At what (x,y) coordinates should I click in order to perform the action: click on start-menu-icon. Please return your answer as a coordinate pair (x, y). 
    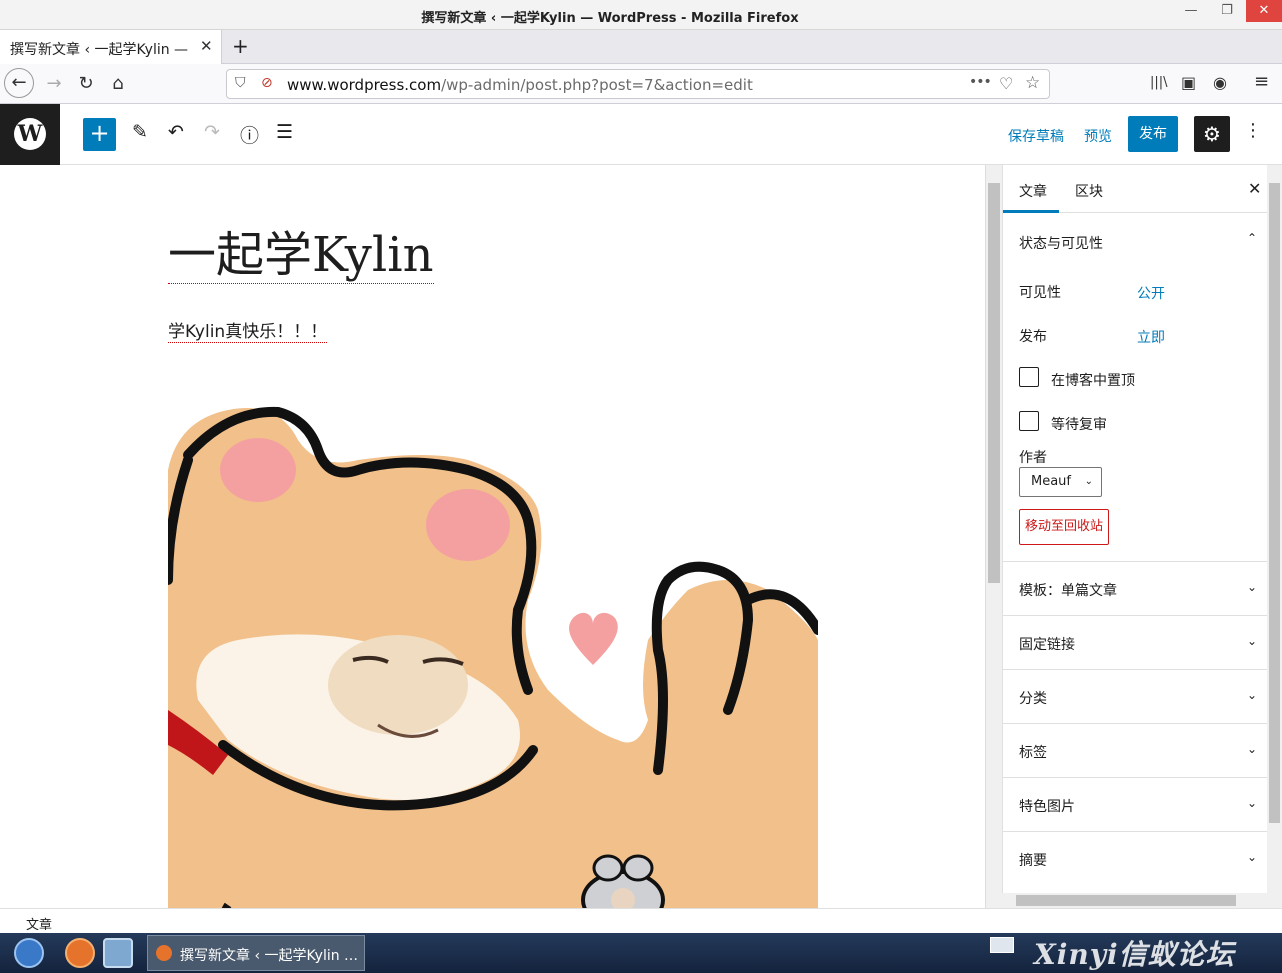
    Looking at the image, I should click on (29, 953).